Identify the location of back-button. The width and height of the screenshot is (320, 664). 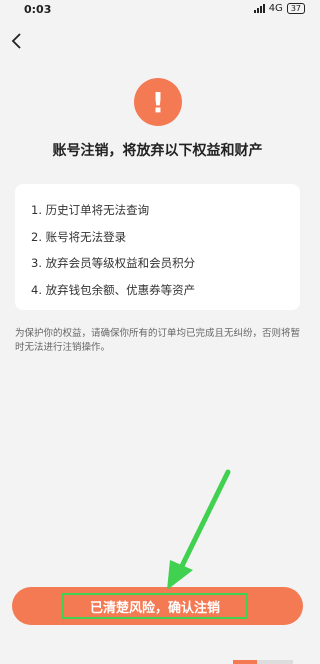
(17, 41).